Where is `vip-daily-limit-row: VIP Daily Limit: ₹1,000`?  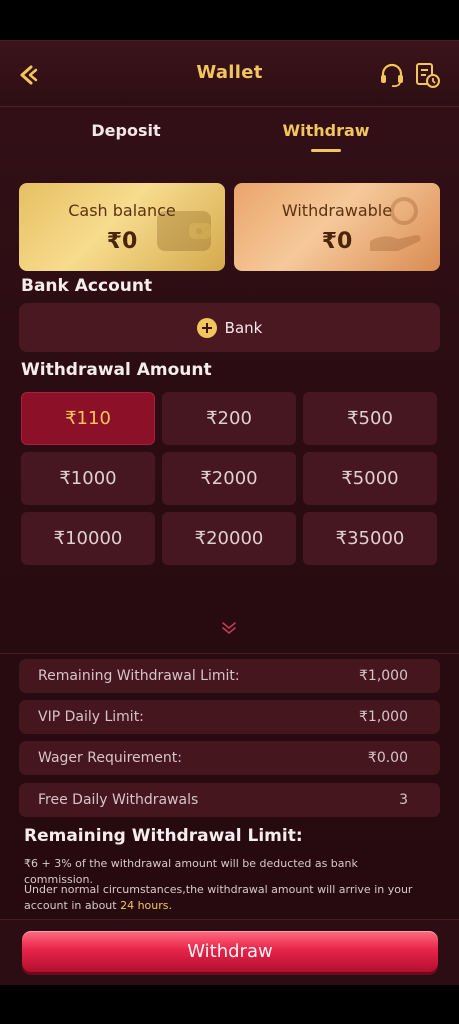
vip-daily-limit-row: VIP Daily Limit: ₹1,000 is located at coordinates (229, 717).